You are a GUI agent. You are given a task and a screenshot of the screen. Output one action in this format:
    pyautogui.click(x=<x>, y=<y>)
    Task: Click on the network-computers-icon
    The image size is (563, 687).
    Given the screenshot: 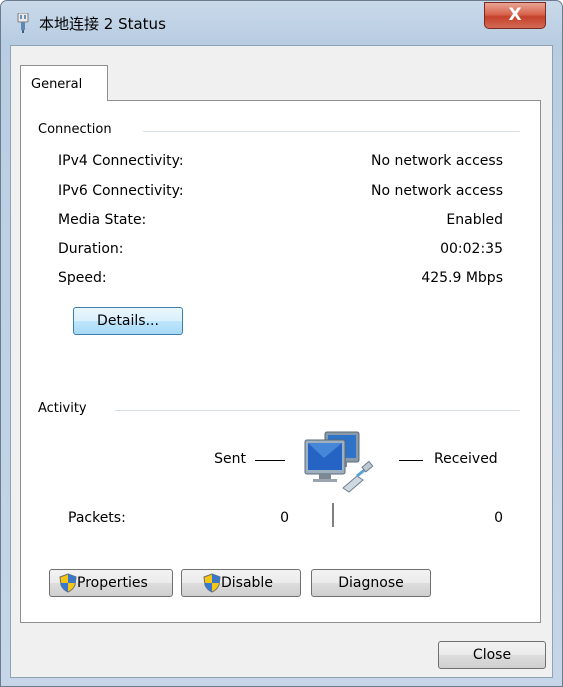 What is the action you would take?
    pyautogui.click(x=339, y=462)
    